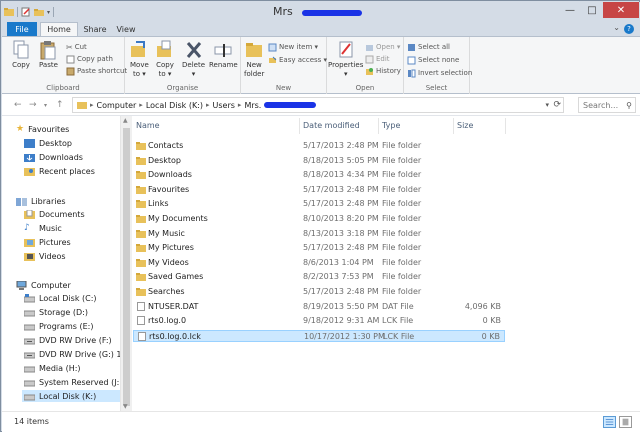 The width and height of the screenshot is (640, 432). I want to click on breadcrumb-local-disk: Local Disk (K:), so click(174, 105).